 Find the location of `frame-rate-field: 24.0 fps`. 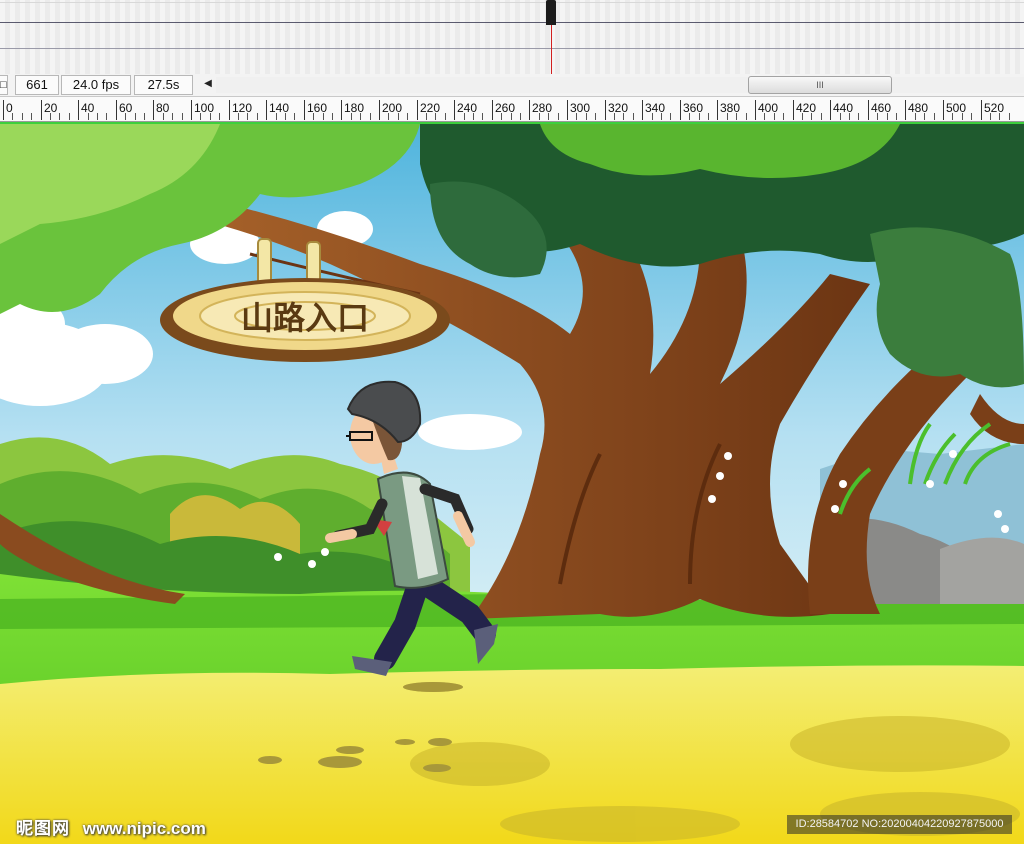

frame-rate-field: 24.0 fps is located at coordinates (96, 85).